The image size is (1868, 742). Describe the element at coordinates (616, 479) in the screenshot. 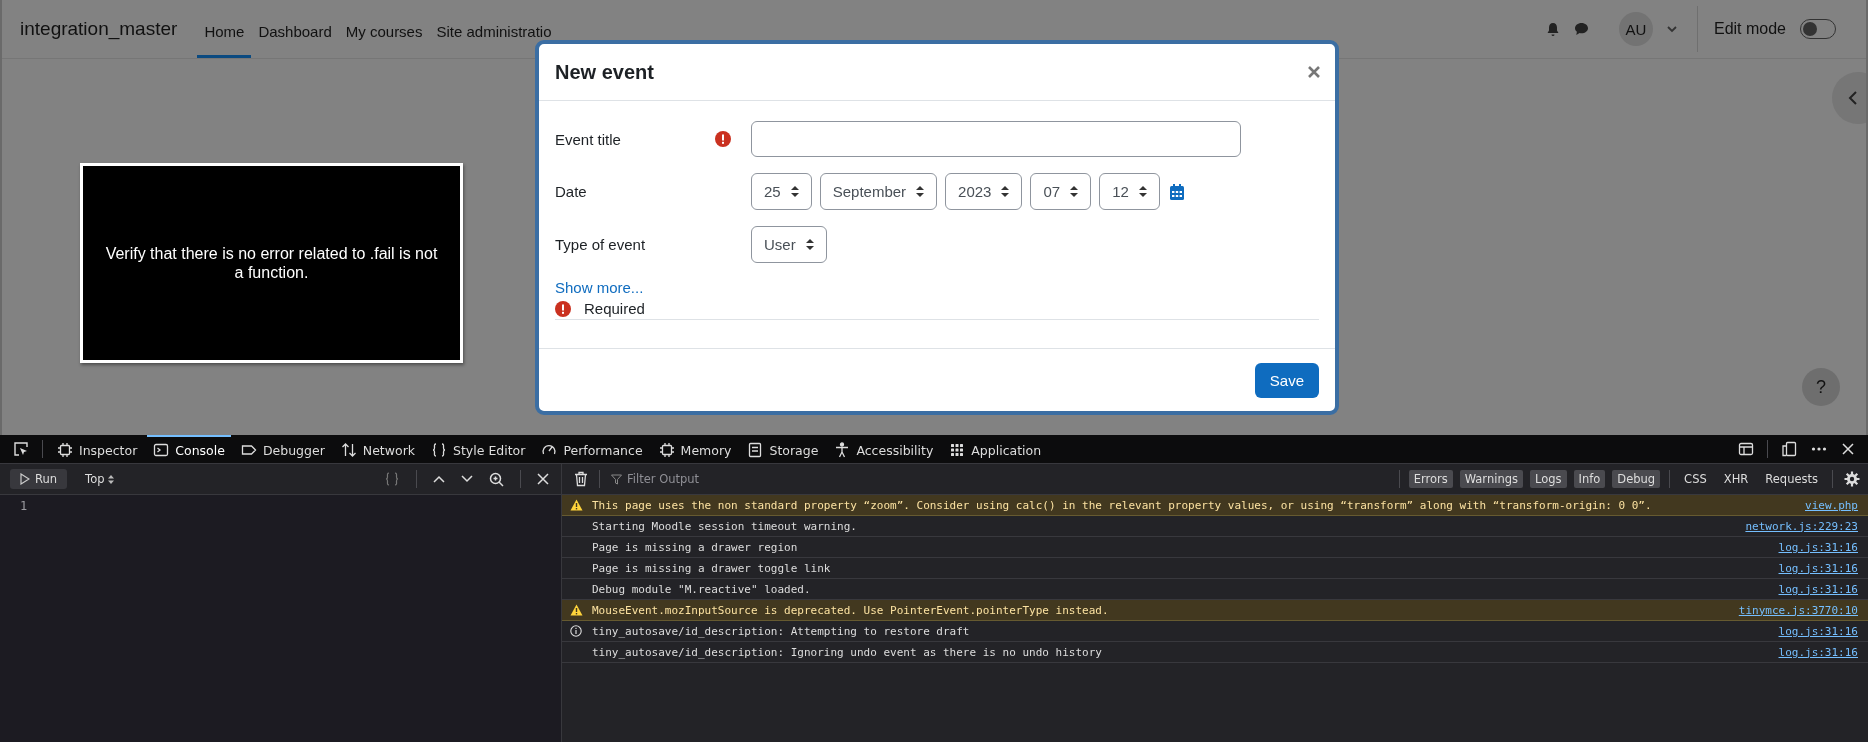

I see `filter-icon` at that location.